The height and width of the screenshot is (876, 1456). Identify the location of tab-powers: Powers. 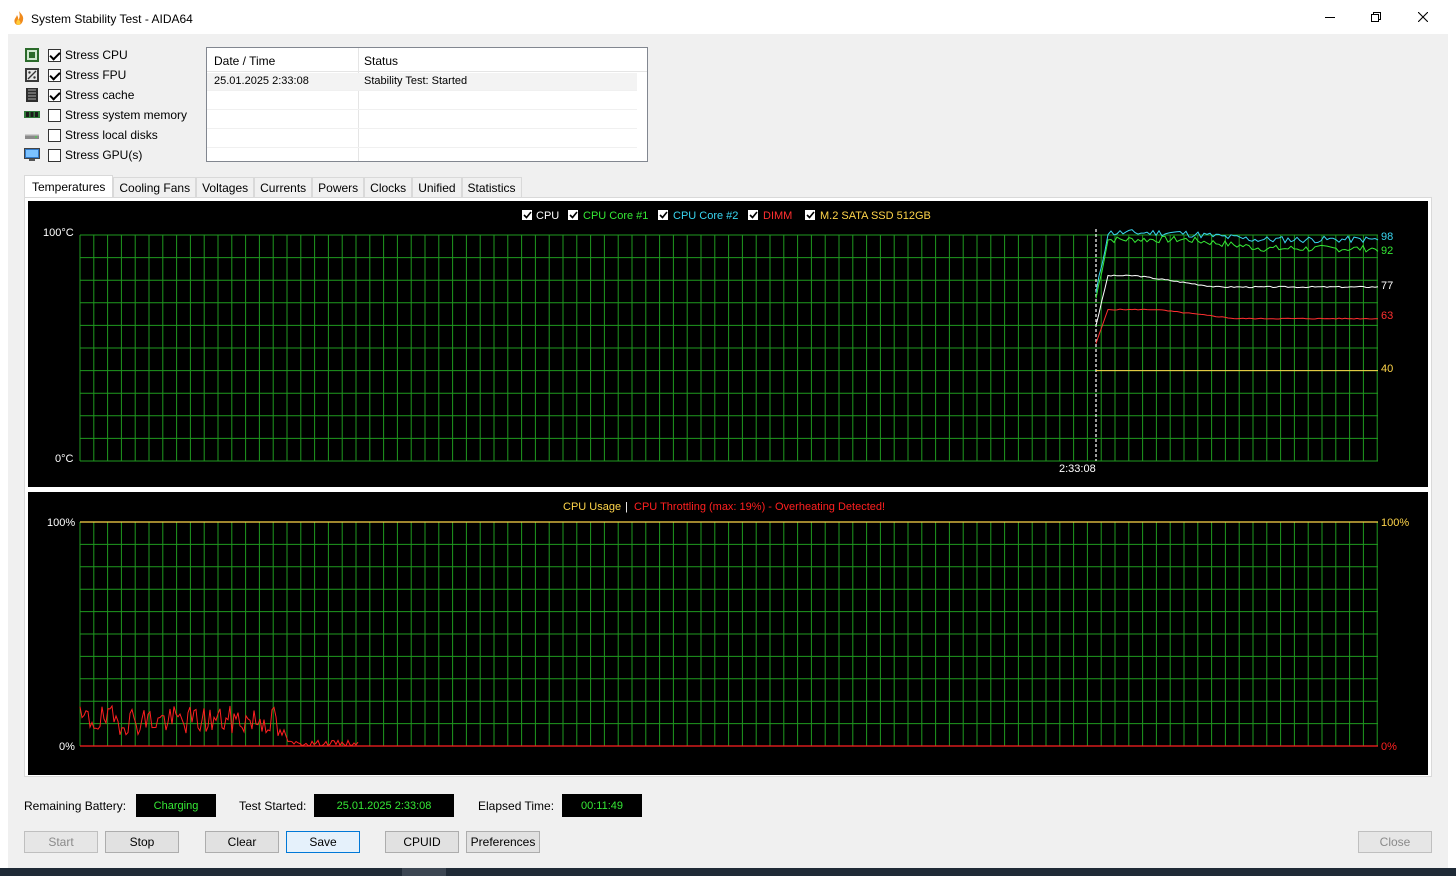
(338, 187).